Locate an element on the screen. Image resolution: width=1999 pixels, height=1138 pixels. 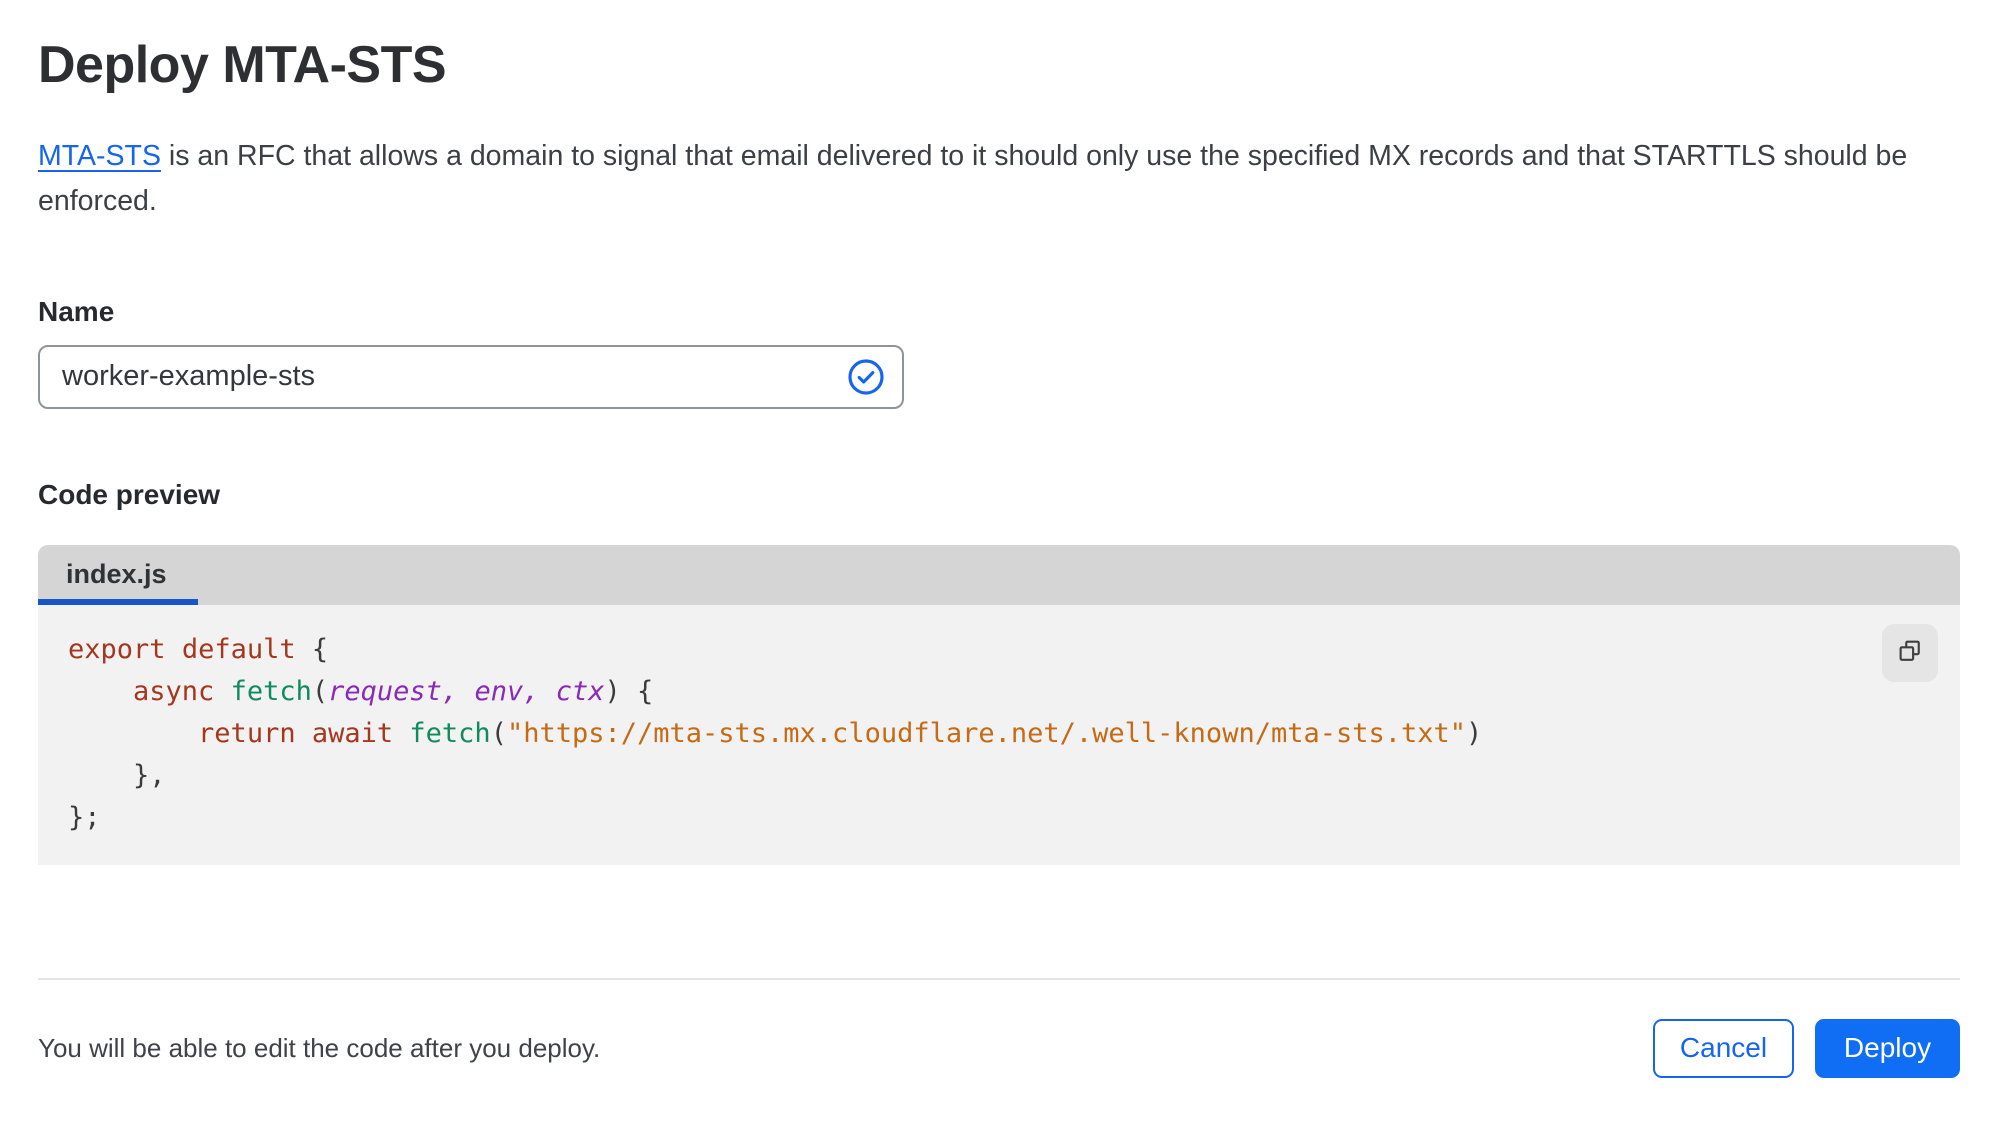
deploy-button: Deploy is located at coordinates (1887, 1048).